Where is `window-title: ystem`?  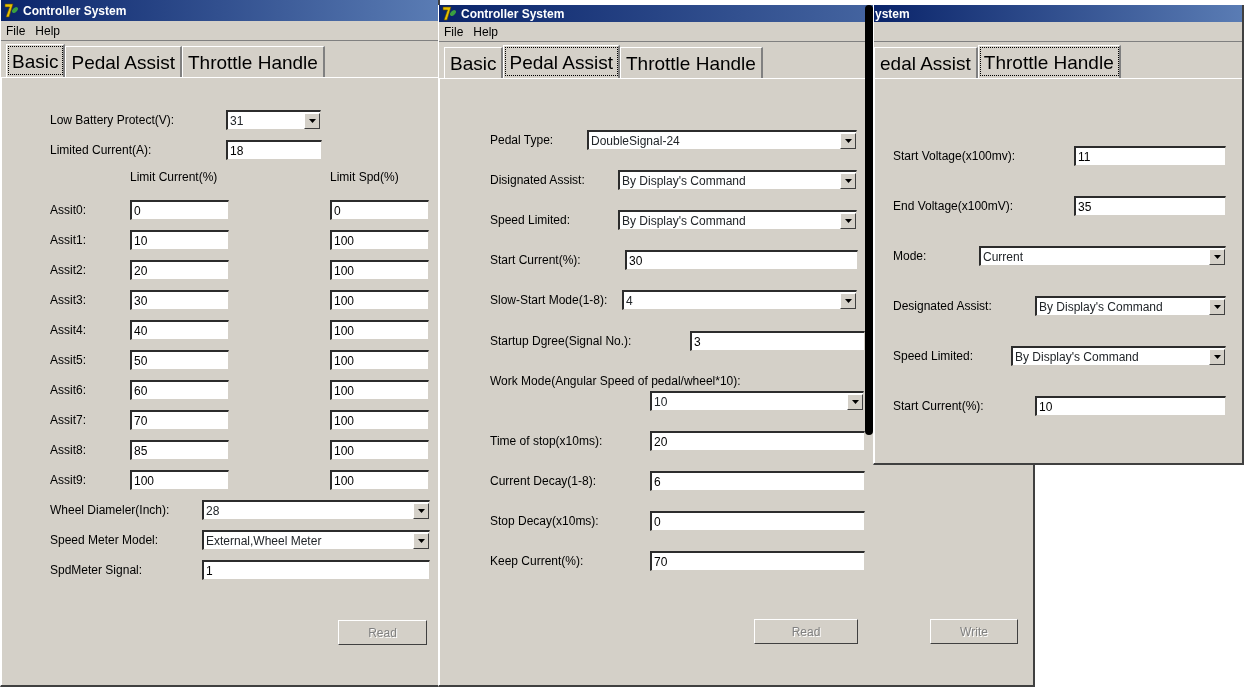
window-title: ystem is located at coordinates (892, 14).